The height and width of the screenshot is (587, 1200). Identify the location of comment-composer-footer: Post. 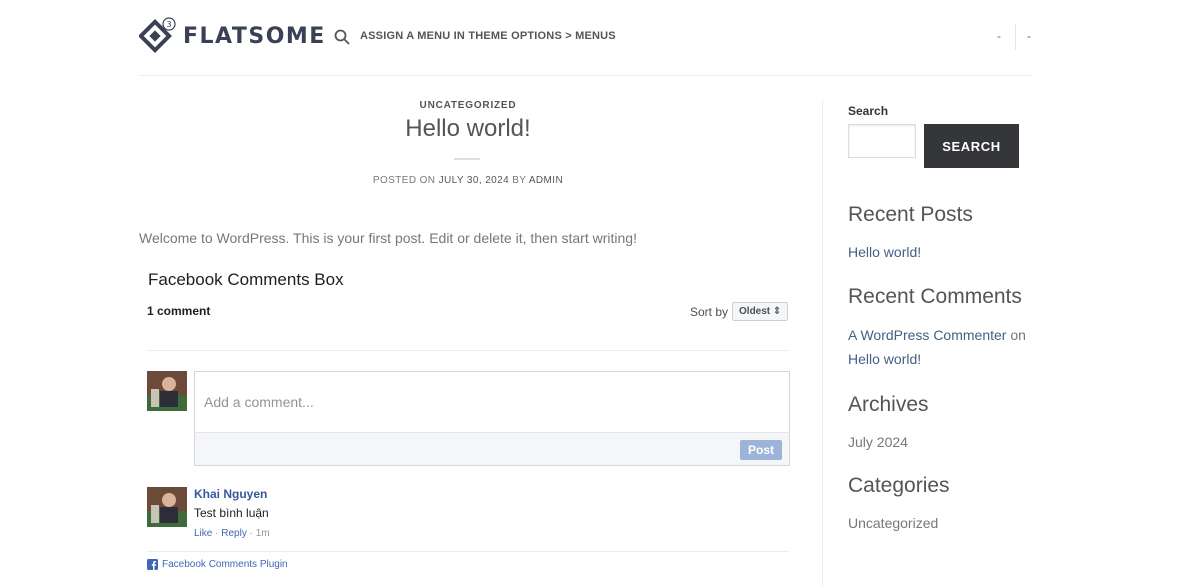
(492, 448).